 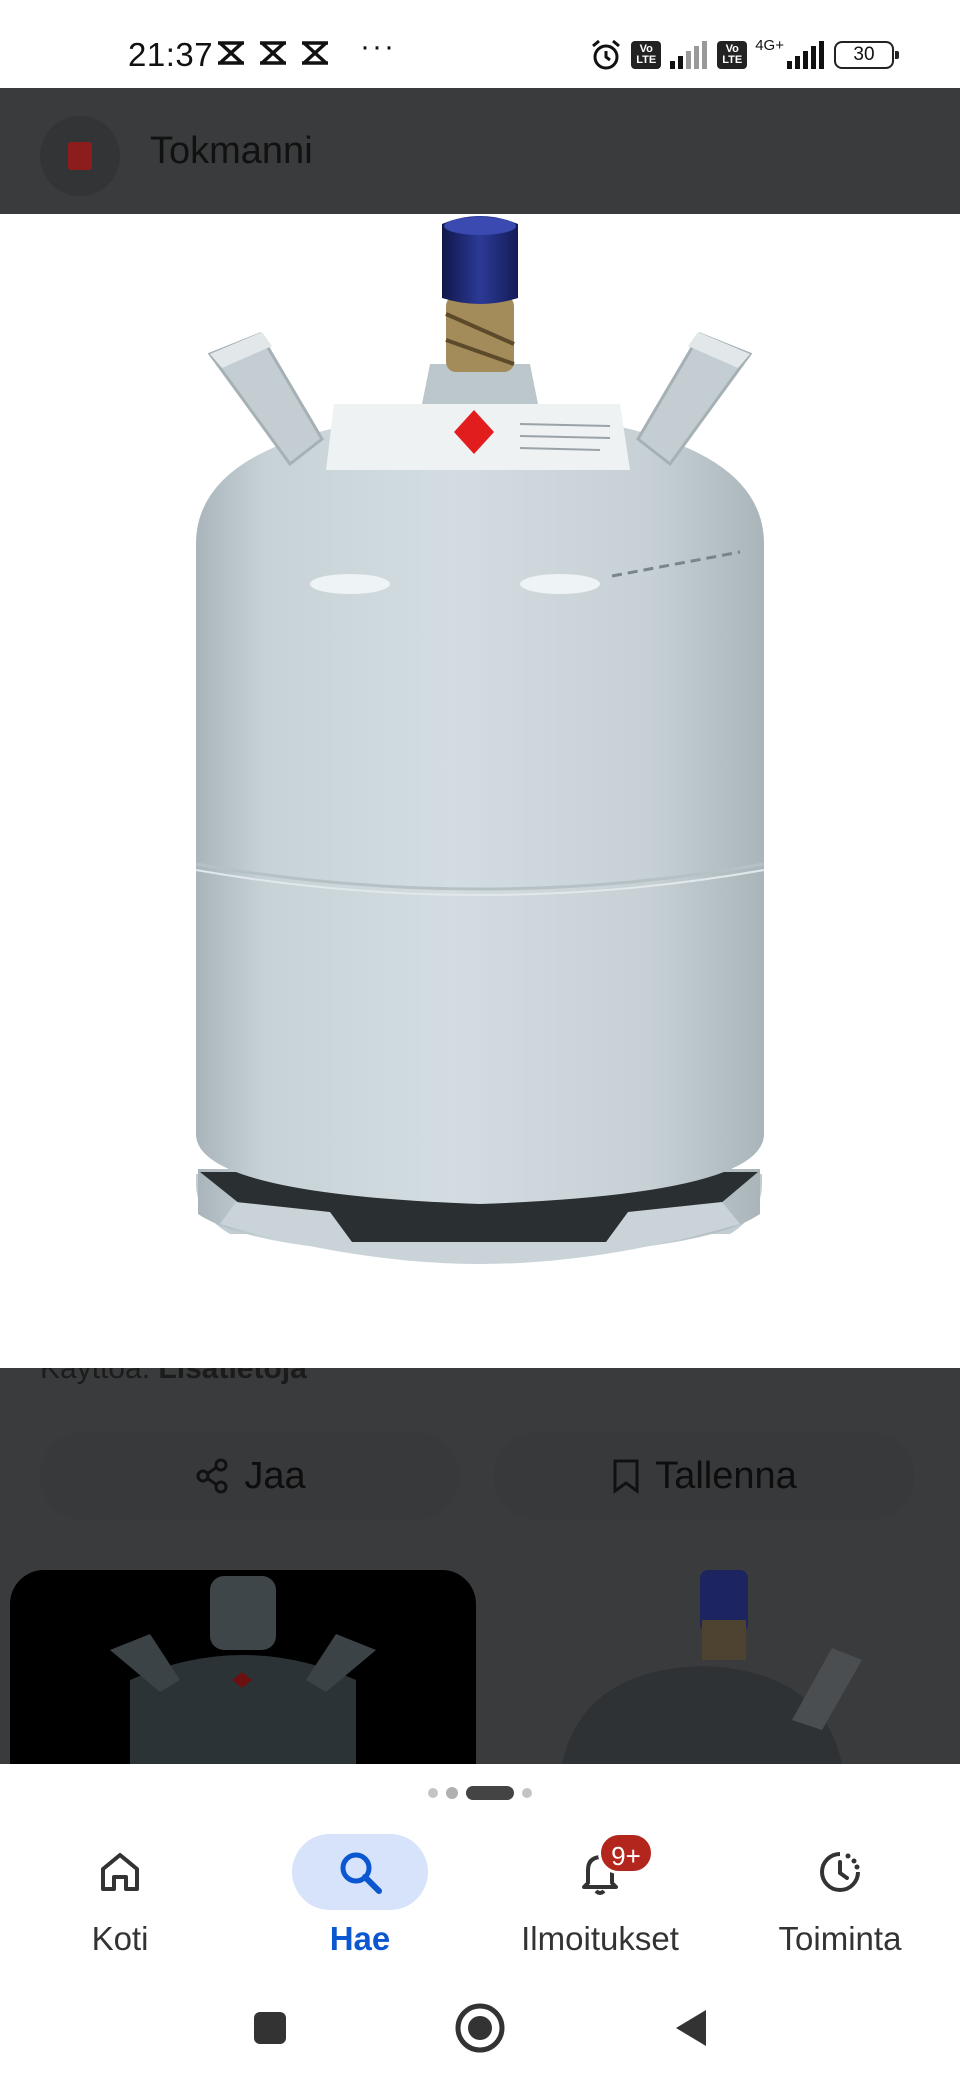 I want to click on save-button: Tallenna, so click(x=704, y=1476).